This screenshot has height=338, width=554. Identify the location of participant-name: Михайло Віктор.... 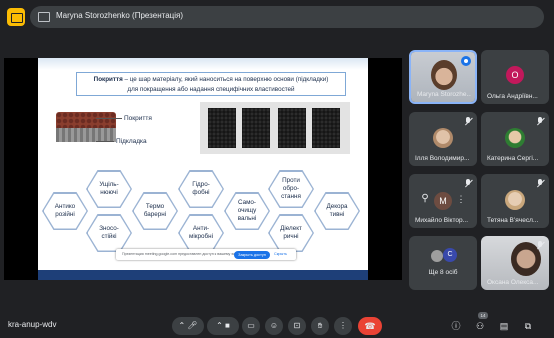
(442, 220).